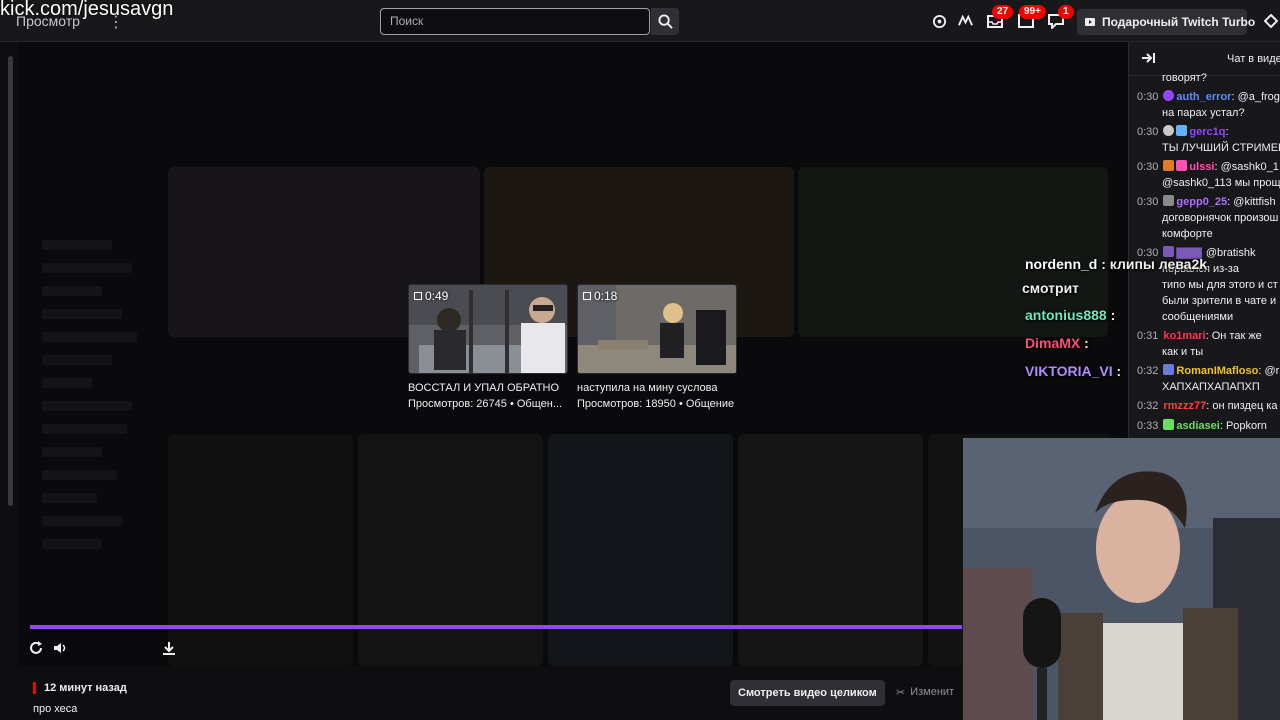 The image size is (1280, 720). I want to click on chat-message-continuation: на парах устал?, so click(1203, 113).